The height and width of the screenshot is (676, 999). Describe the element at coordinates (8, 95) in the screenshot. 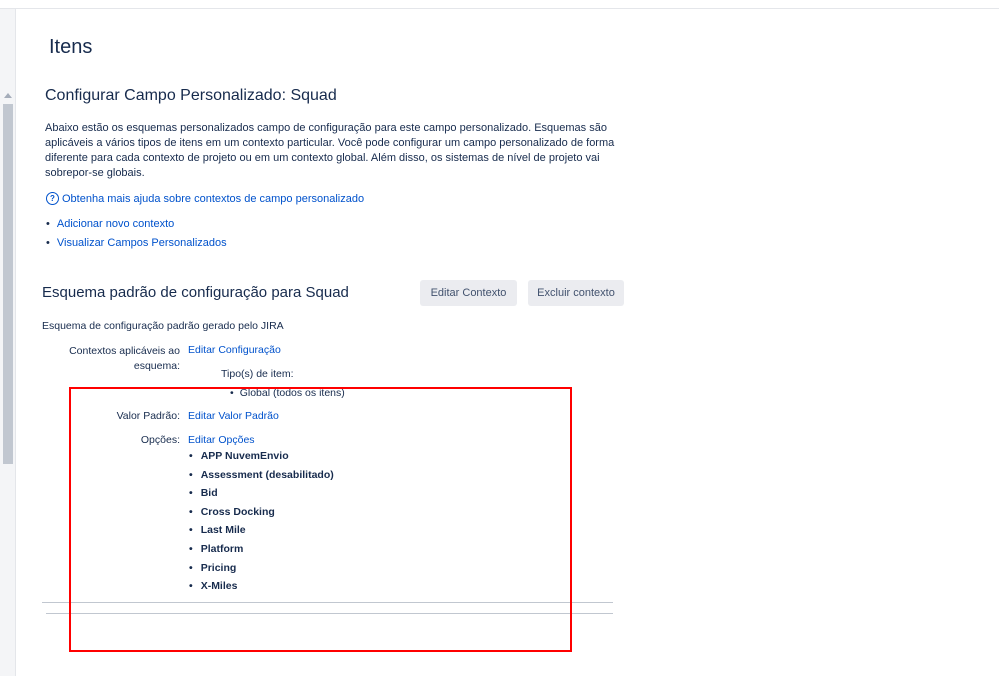

I see `scroll-up-arrow-icon` at that location.